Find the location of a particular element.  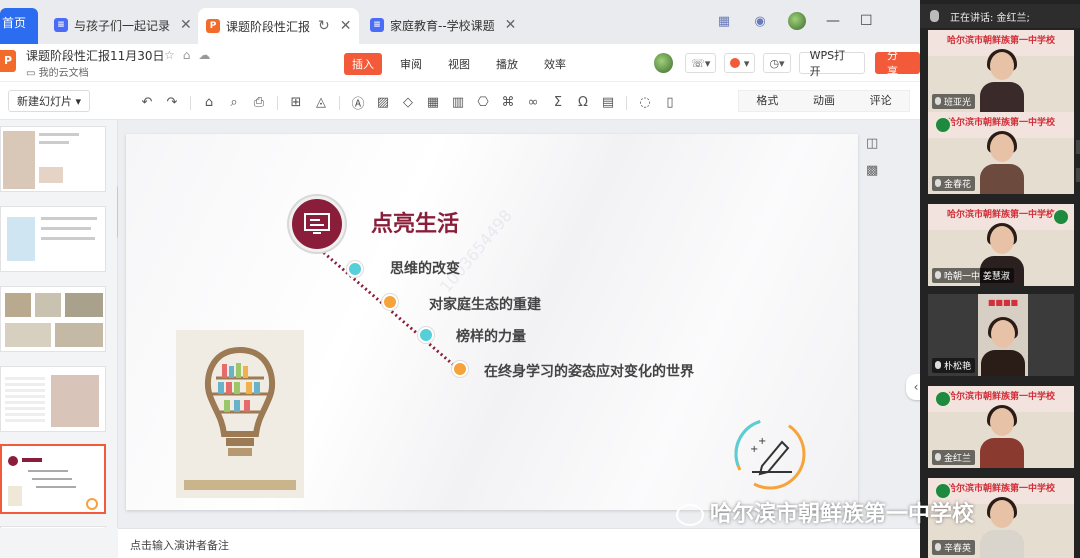

chart-icon: ▥ is located at coordinates (458, 102).